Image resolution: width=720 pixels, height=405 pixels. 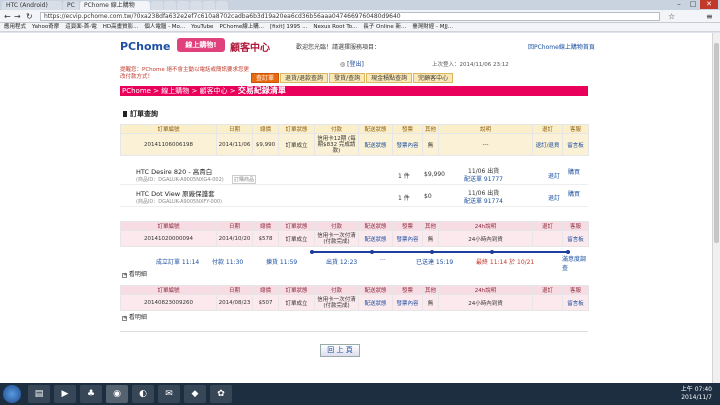 I want to click on media-icon: ▶, so click(x=65, y=394).